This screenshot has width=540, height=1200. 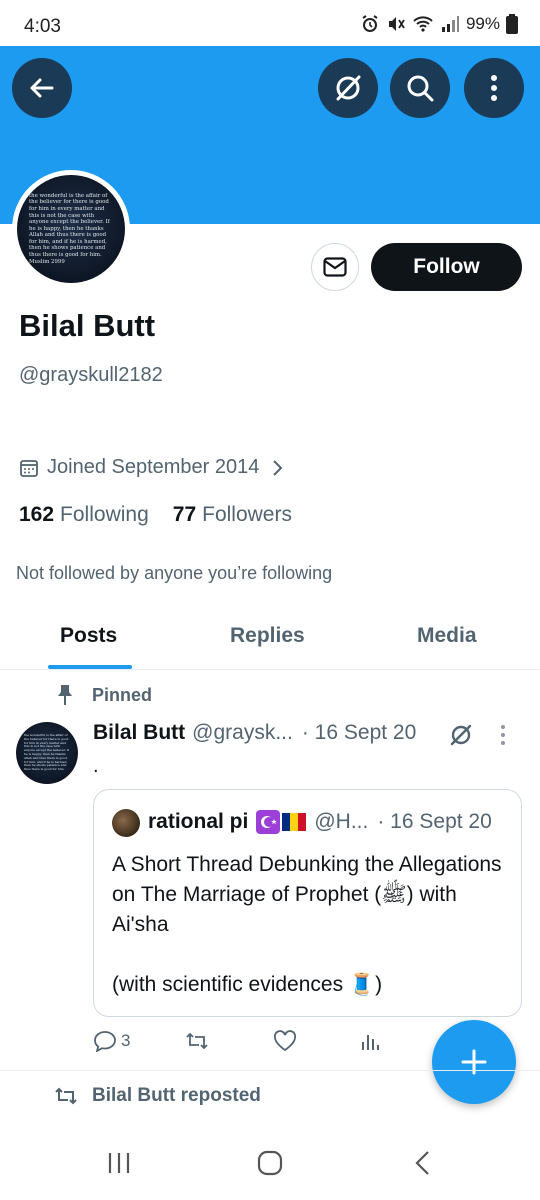 I want to click on follow-button: Follow, so click(x=446, y=267).